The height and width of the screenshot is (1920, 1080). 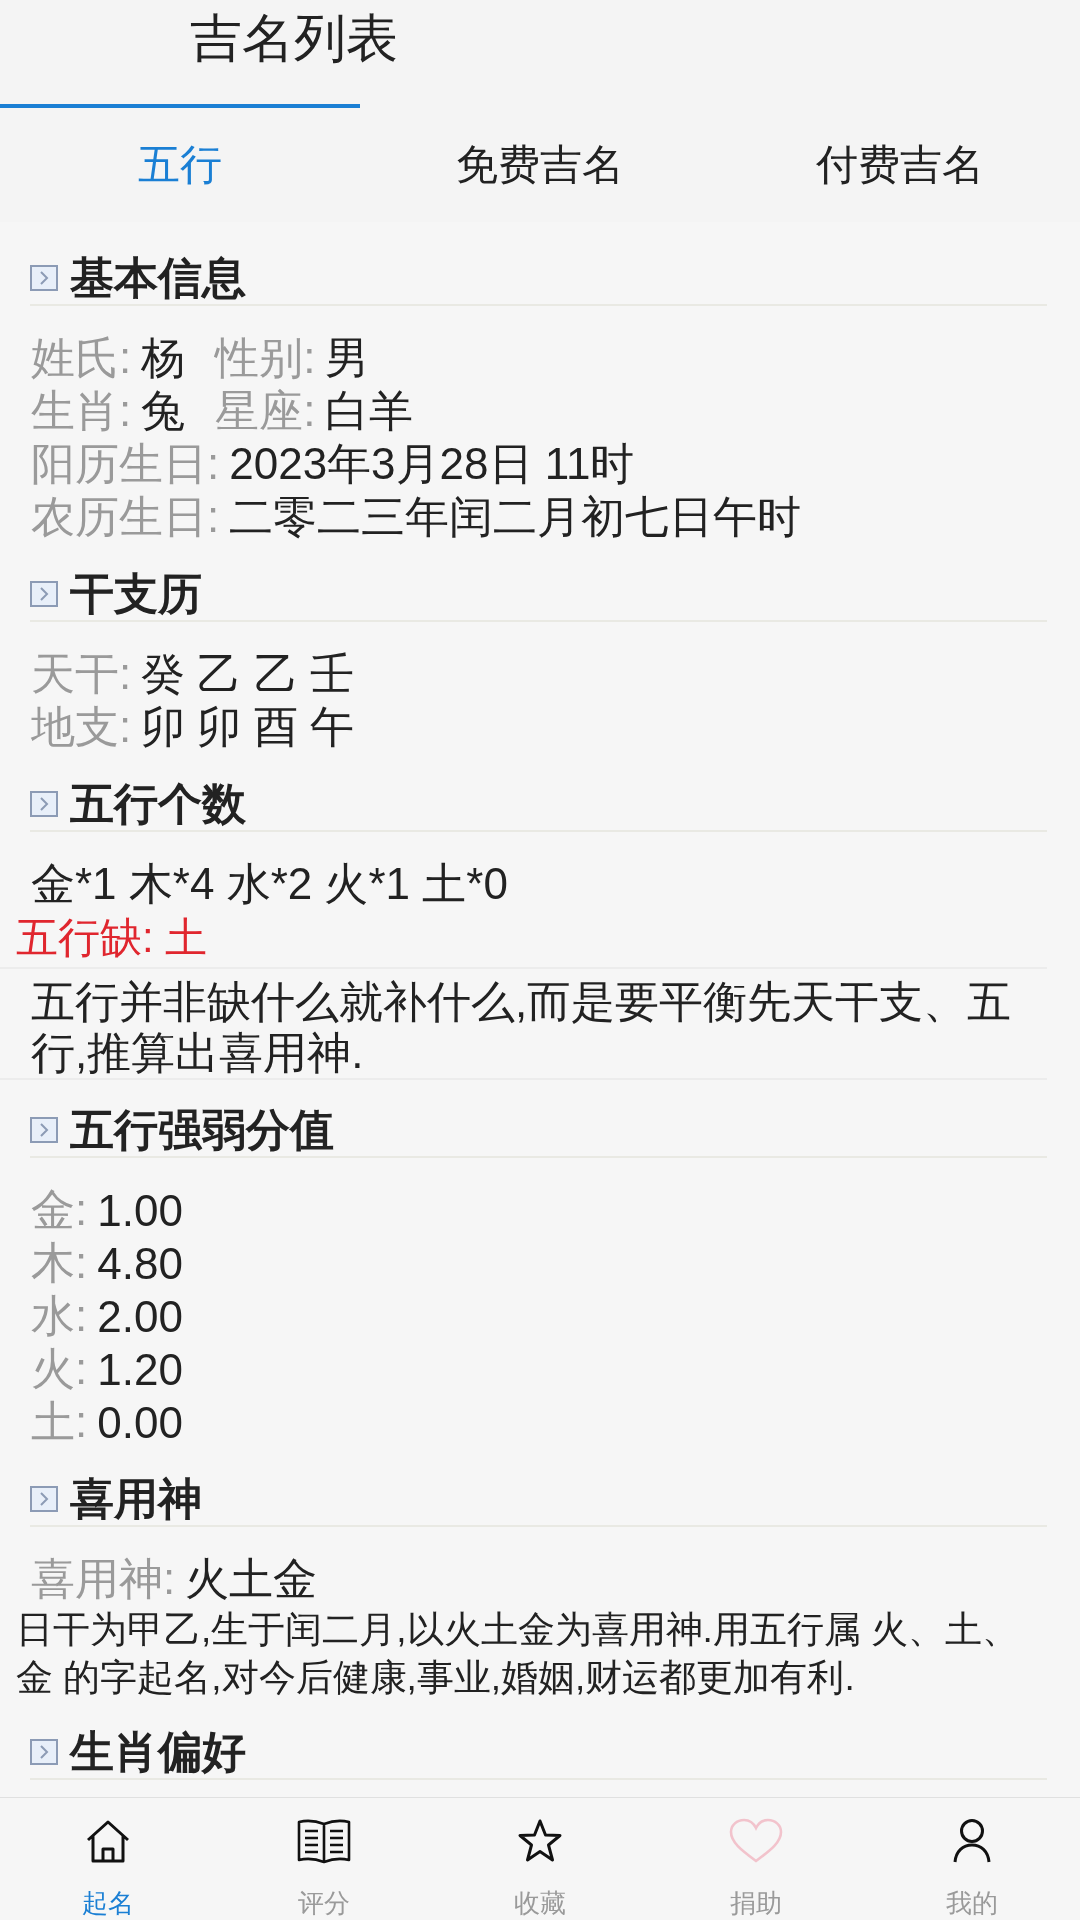 What do you see at coordinates (140, 1316) in the screenshot?
I see `field-value: 2.00` at bounding box center [140, 1316].